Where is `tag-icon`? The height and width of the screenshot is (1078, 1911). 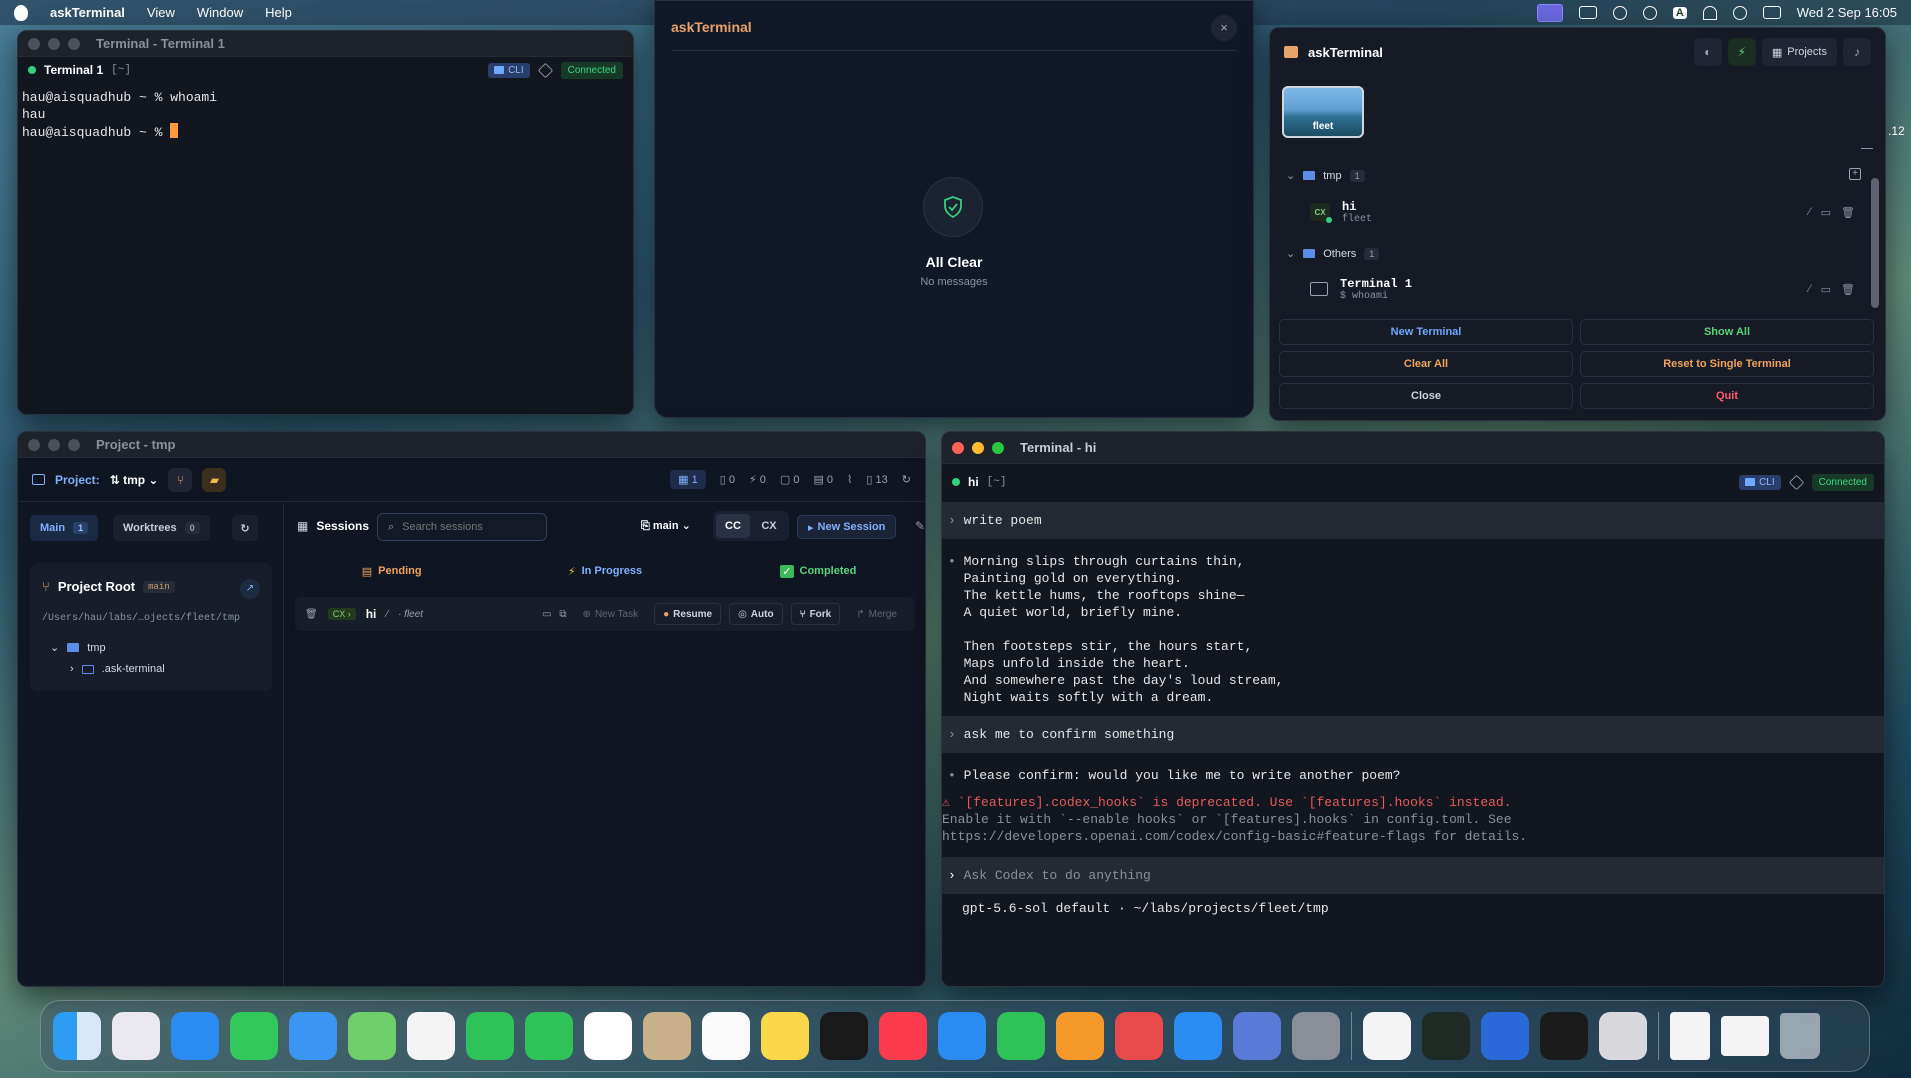 tag-icon is located at coordinates (545, 70).